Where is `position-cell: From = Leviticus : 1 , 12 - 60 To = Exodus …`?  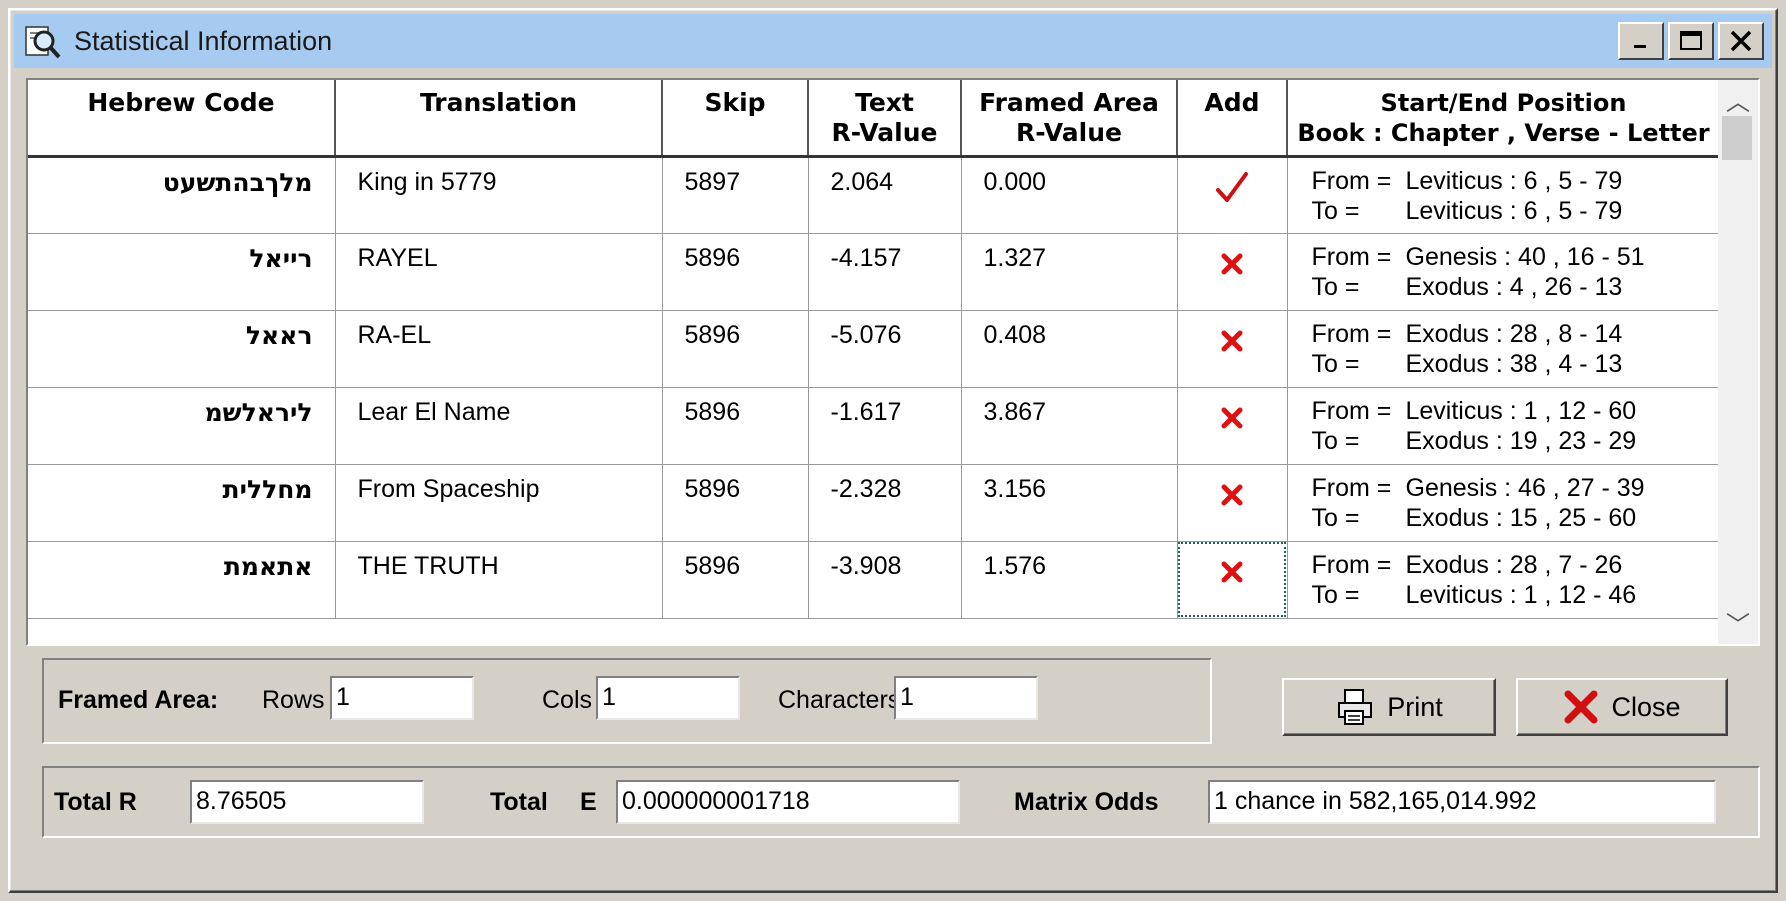
position-cell: From = Leviticus : 1 , 12 - 60 To = Exodus … is located at coordinates (1504, 426).